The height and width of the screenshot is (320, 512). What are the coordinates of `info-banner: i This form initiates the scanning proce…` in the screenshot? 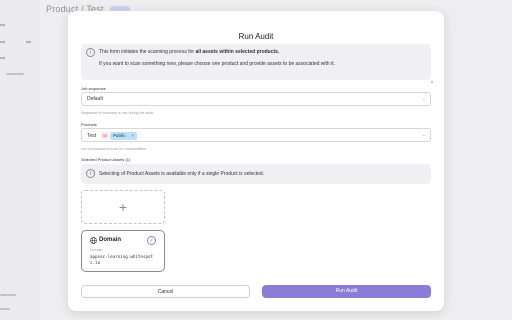 It's located at (256, 62).